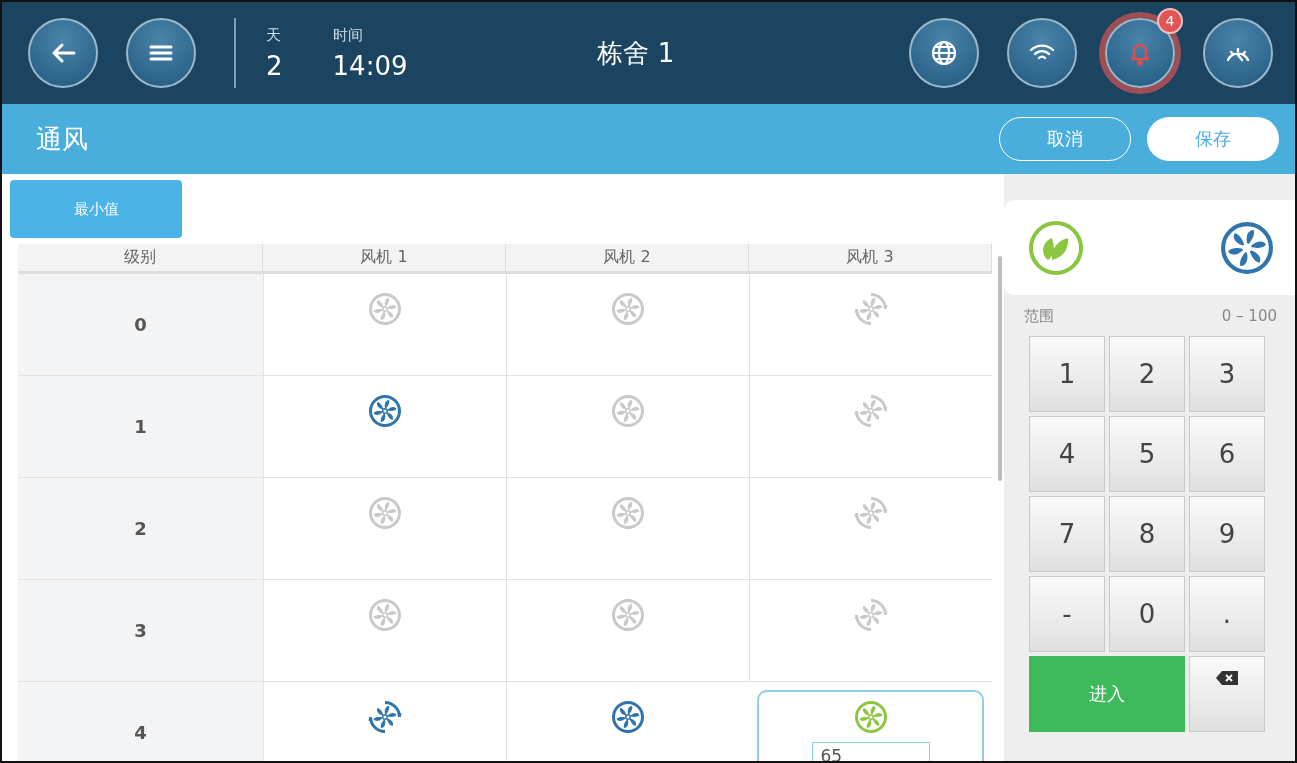 This screenshot has height=763, width=1297. I want to click on globe-icon, so click(944, 53).